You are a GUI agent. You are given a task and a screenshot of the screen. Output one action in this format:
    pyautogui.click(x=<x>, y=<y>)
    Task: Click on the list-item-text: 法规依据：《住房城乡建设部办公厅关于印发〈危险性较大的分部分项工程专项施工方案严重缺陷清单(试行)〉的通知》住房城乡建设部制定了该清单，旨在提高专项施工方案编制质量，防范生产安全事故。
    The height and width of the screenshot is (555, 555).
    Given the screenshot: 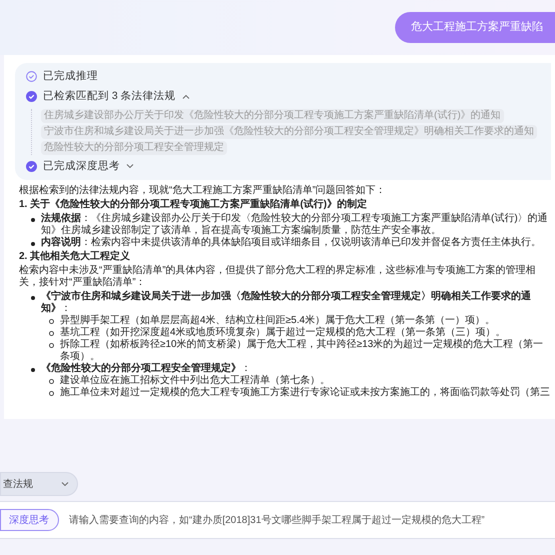 What is the action you would take?
    pyautogui.click(x=295, y=224)
    